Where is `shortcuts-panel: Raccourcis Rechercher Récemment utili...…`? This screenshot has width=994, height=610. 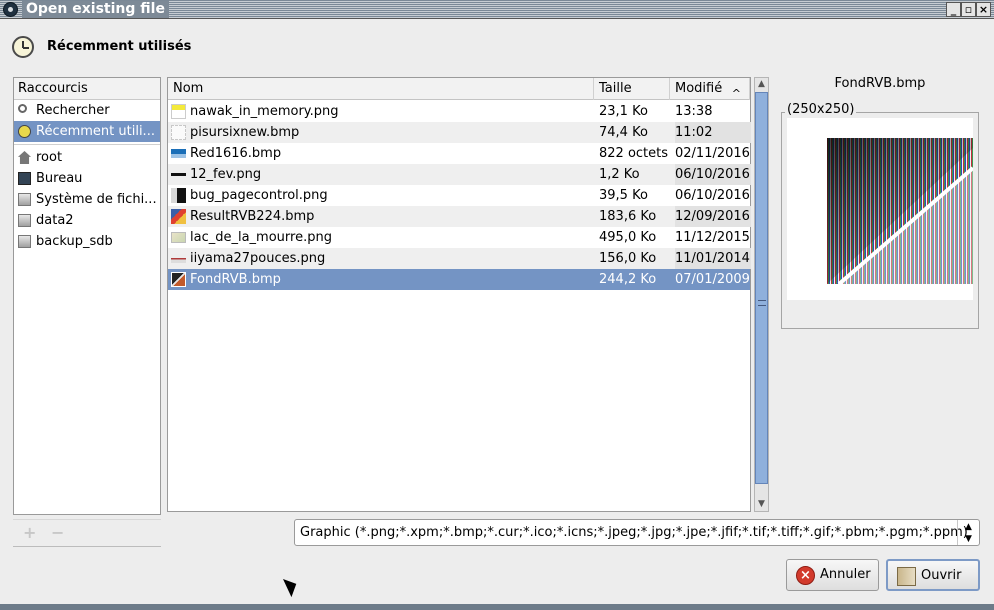
shortcuts-panel: Raccourcis Rechercher Récemment utili...… is located at coordinates (87, 296).